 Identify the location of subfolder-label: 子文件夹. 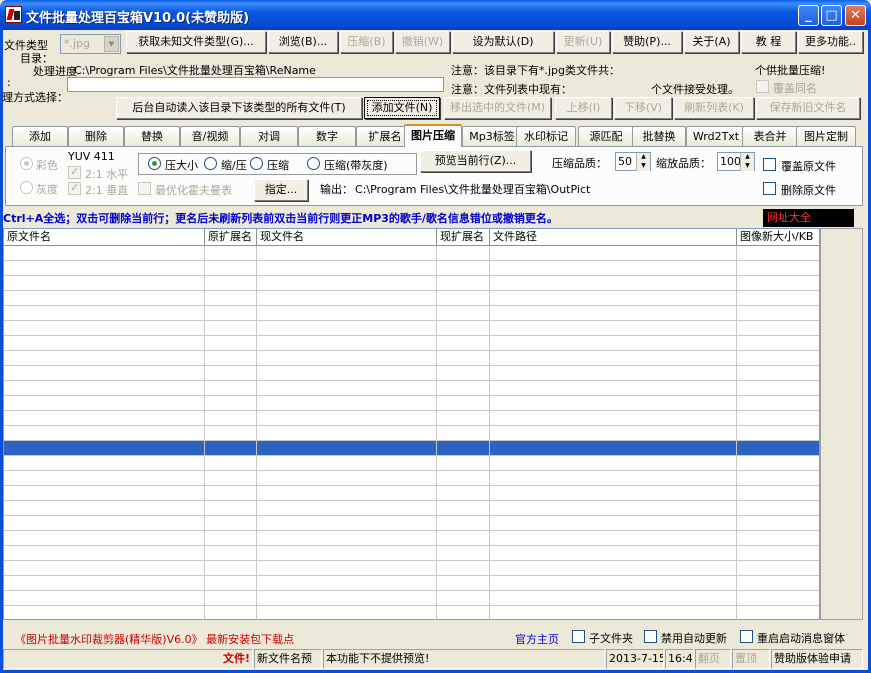
(611, 638).